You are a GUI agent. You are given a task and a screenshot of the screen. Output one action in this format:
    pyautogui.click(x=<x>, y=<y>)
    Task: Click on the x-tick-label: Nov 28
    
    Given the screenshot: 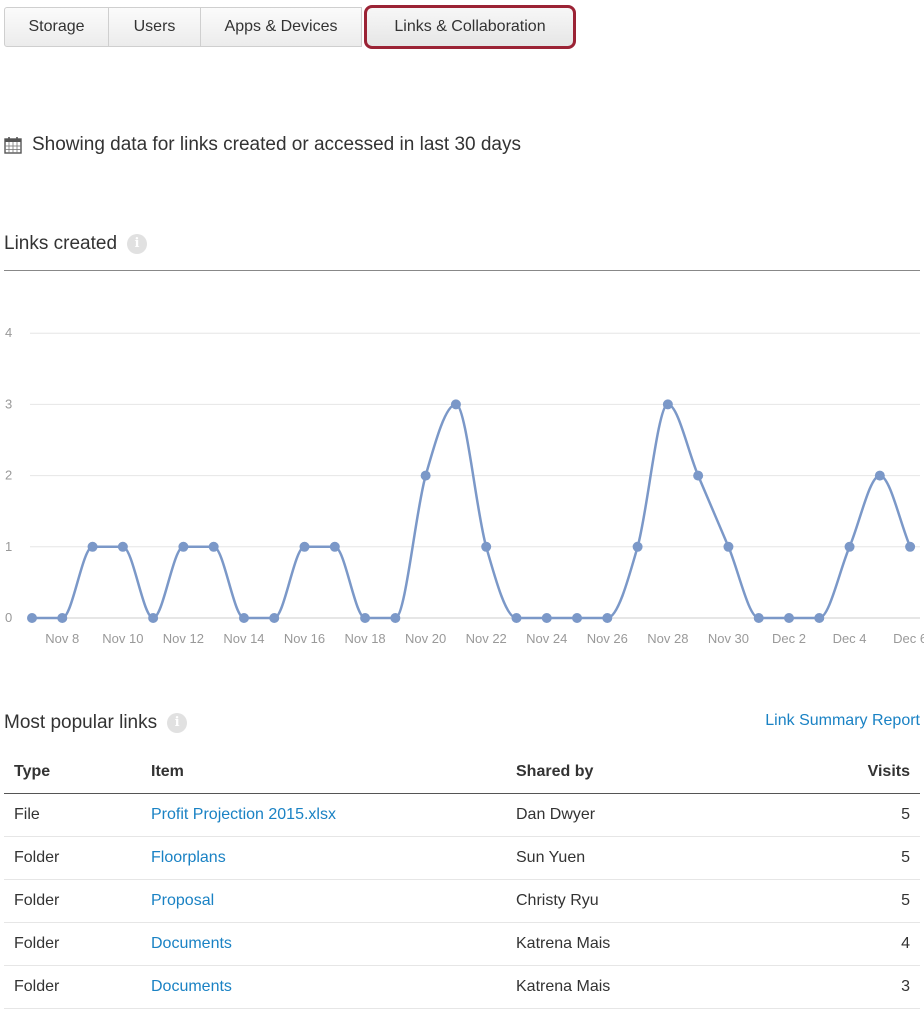 What is the action you would take?
    pyautogui.click(x=667, y=638)
    